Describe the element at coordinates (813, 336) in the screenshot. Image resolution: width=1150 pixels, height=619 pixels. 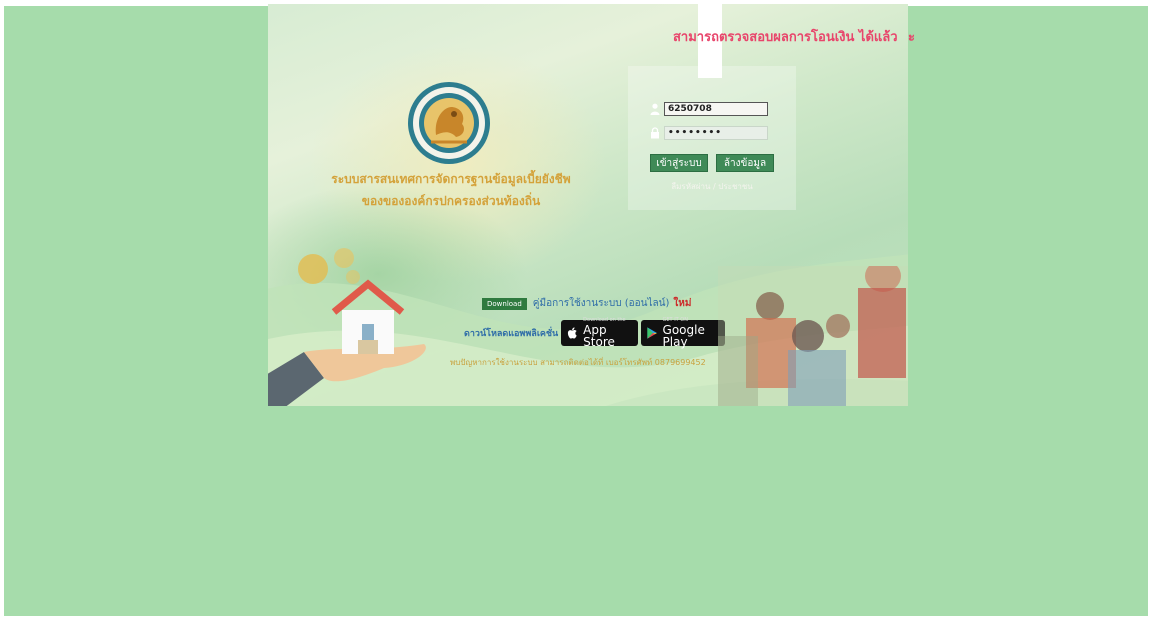
I see `family-photo` at that location.